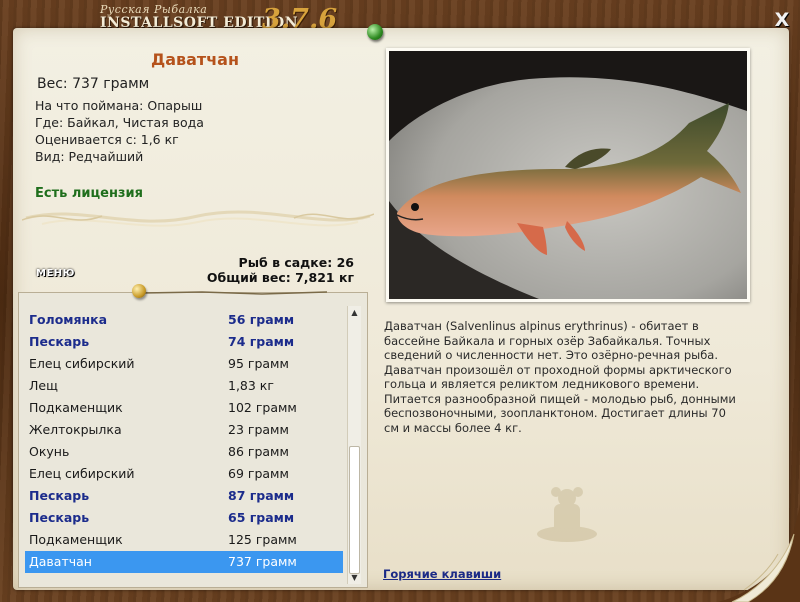  What do you see at coordinates (258, 429) in the screenshot?
I see `list-item-weight: 23 грамм` at bounding box center [258, 429].